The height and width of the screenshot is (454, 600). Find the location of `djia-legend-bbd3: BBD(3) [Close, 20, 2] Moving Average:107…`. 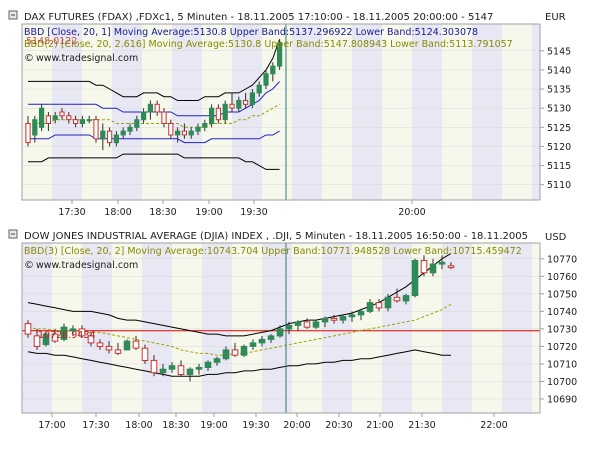

djia-legend-bbd3: BBD(3) [Close, 20, 2] Moving Average:107… is located at coordinates (273, 251).